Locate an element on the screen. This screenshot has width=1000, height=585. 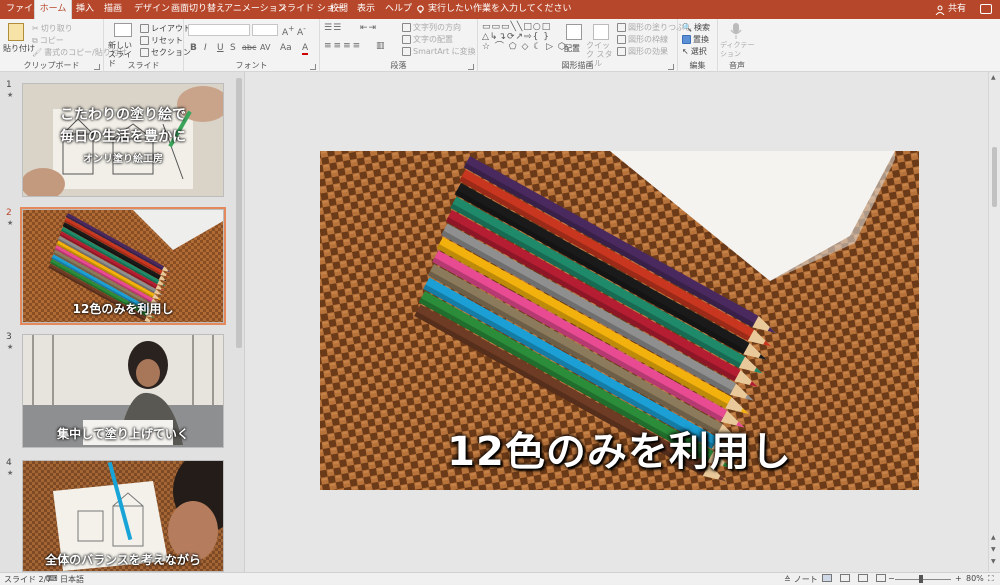
shape-effects-button: 図形の効果 is located at coordinates (642, 51).